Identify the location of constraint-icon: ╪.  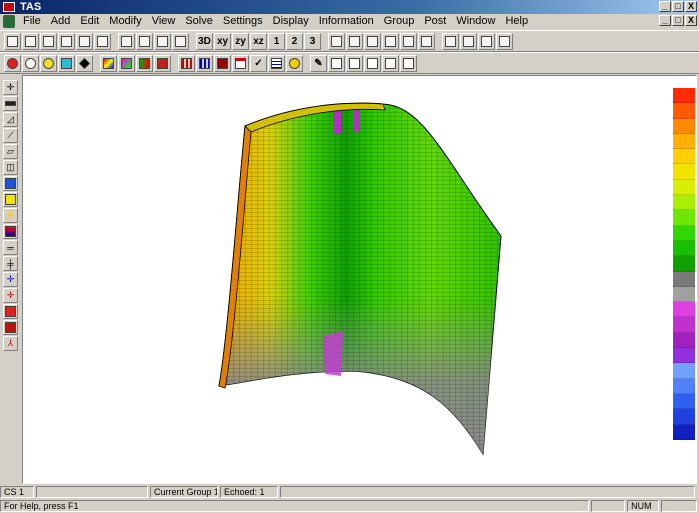
(10, 263).